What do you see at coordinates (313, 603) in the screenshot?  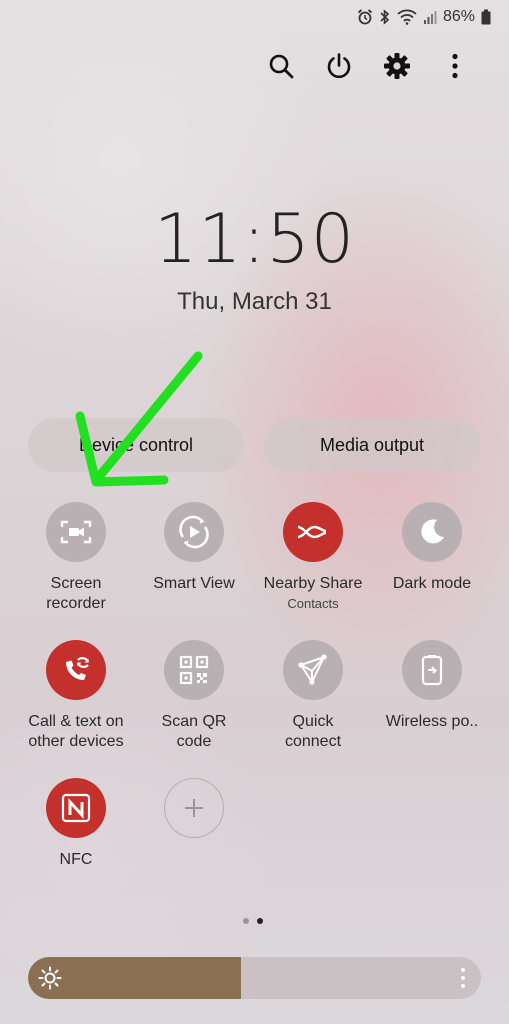 I see `tile-sublabel: Contacts` at bounding box center [313, 603].